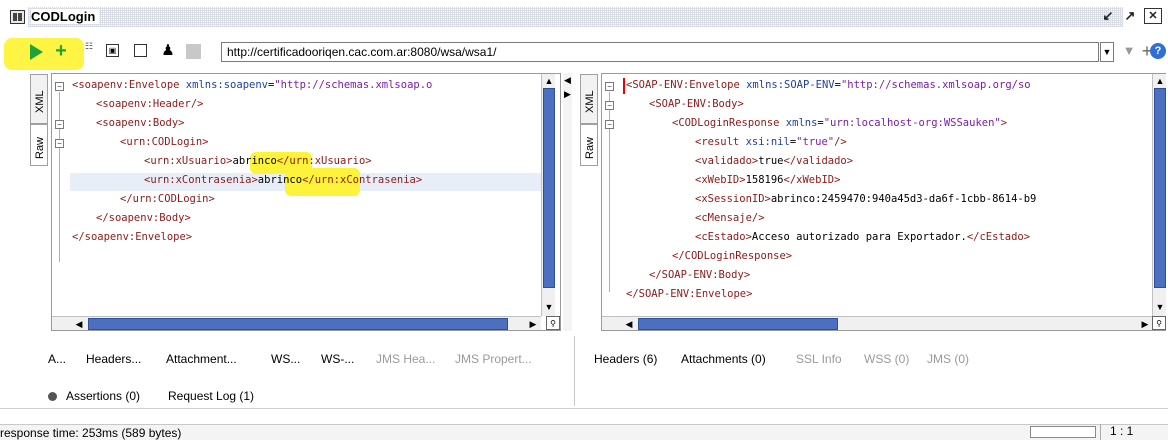 The image size is (1168, 440). Describe the element at coordinates (1107, 52) in the screenshot. I see `endpoint-dropdown: ▼` at that location.